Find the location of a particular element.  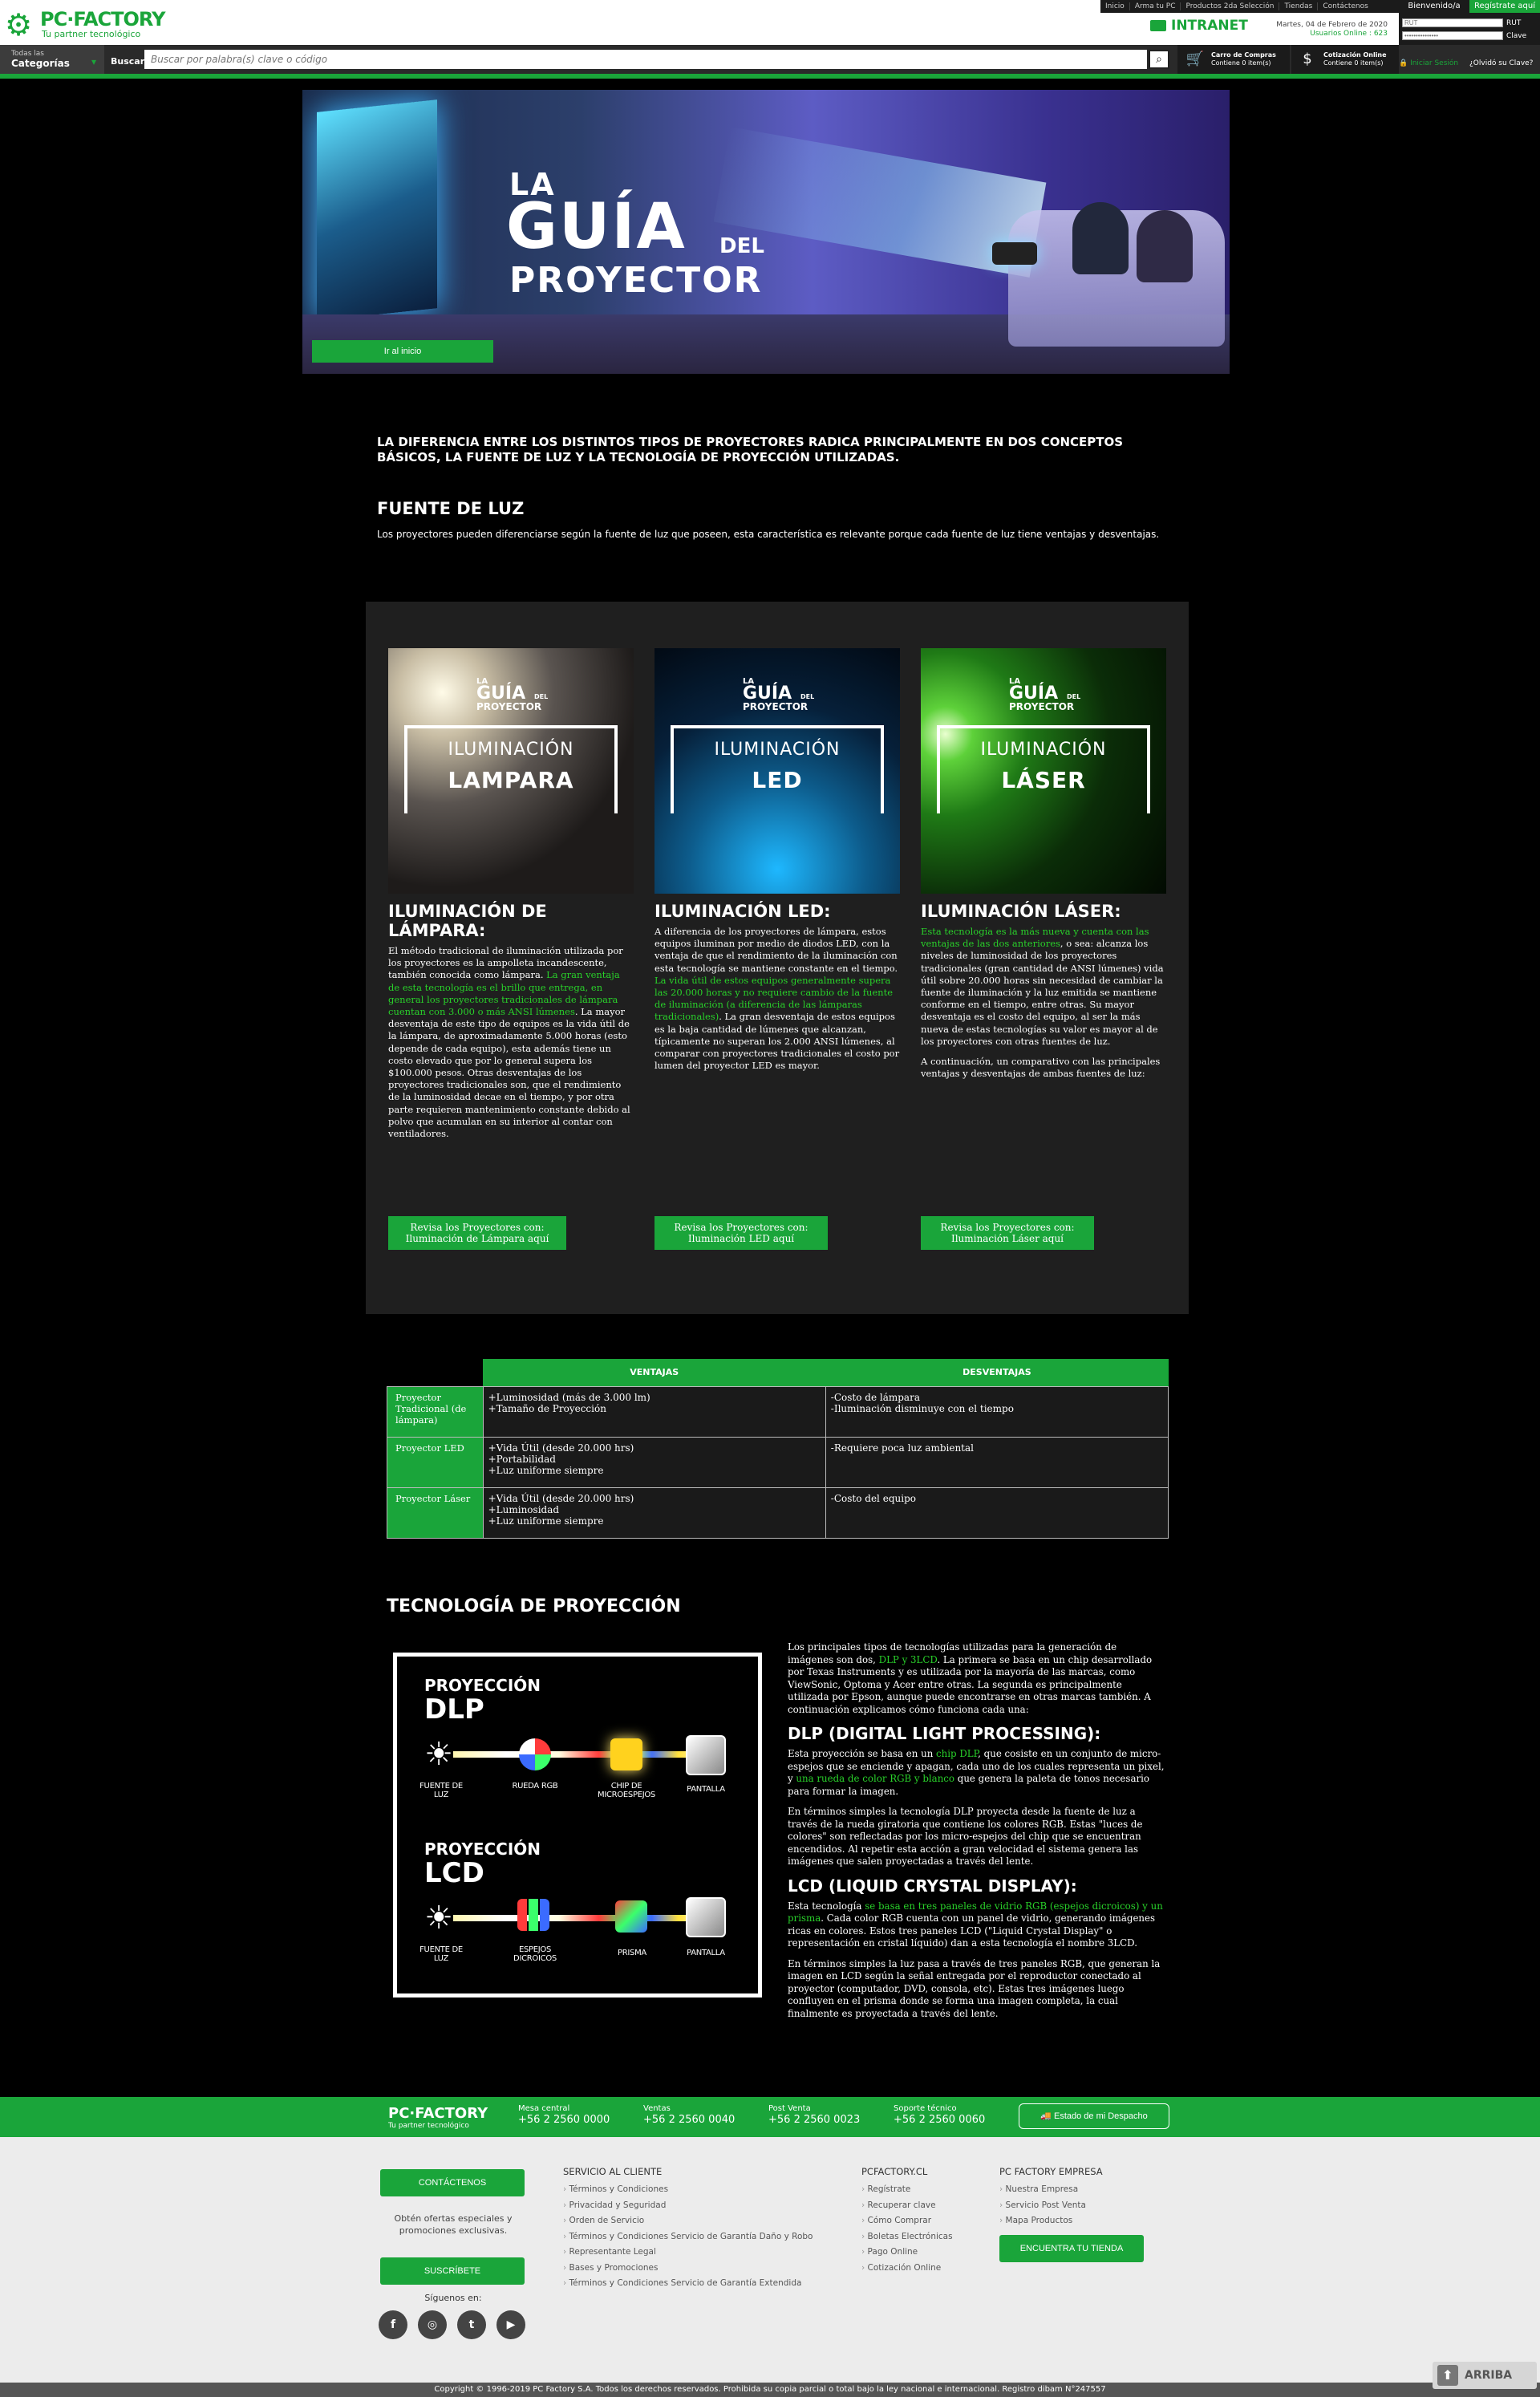

footer-link: Cómo Comprar is located at coordinates (907, 2221).